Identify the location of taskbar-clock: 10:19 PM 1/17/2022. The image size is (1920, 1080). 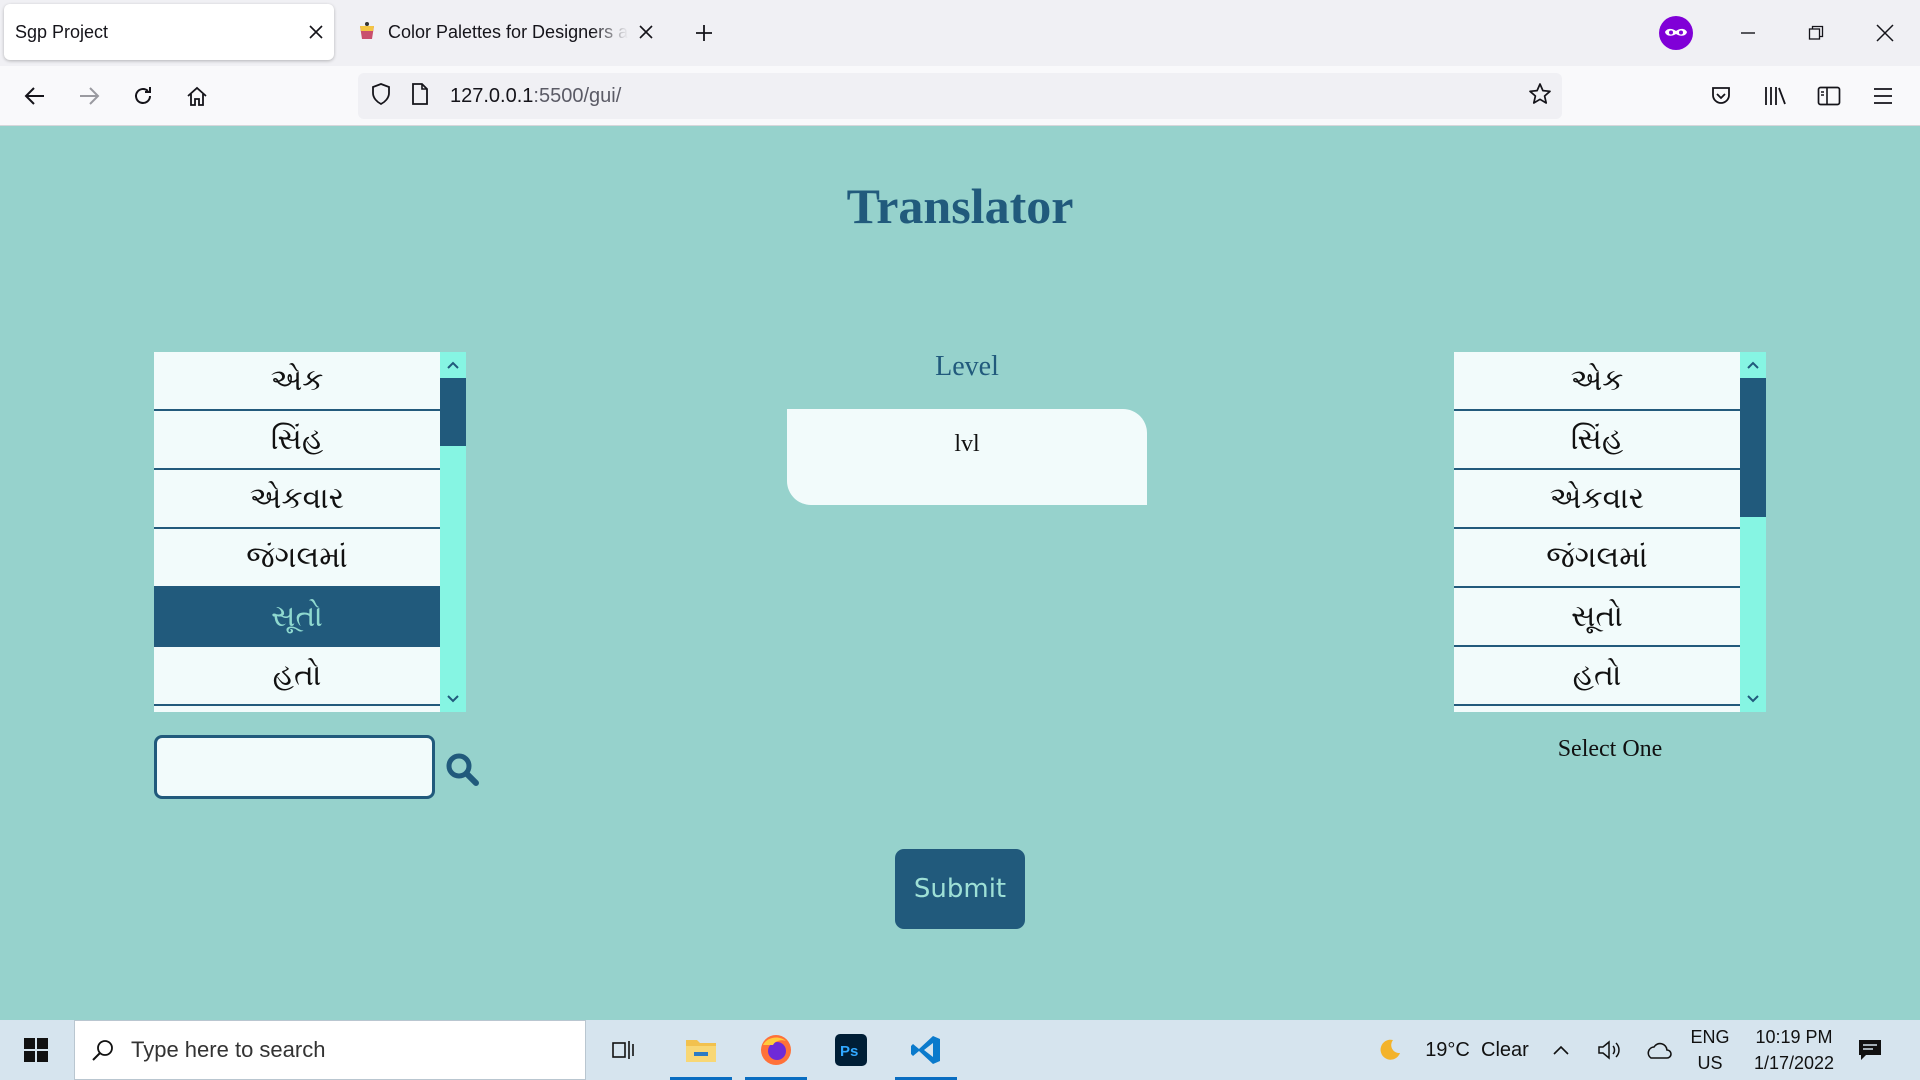
(1794, 1050).